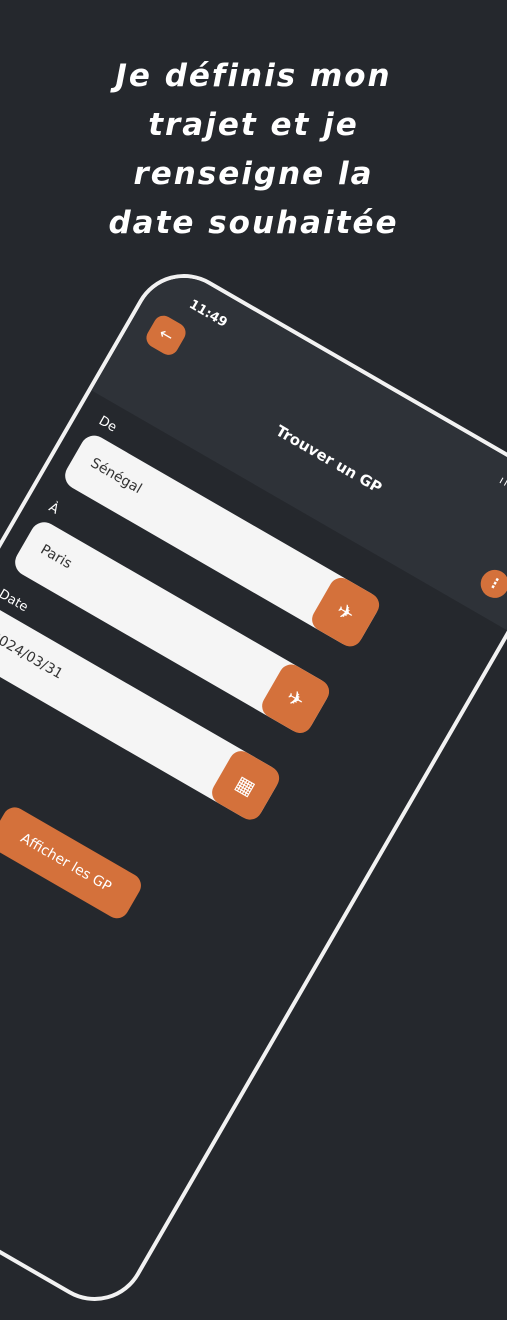 Image resolution: width=507 pixels, height=1320 pixels. I want to click on screen-title: Trouver un GP, so click(329, 459).